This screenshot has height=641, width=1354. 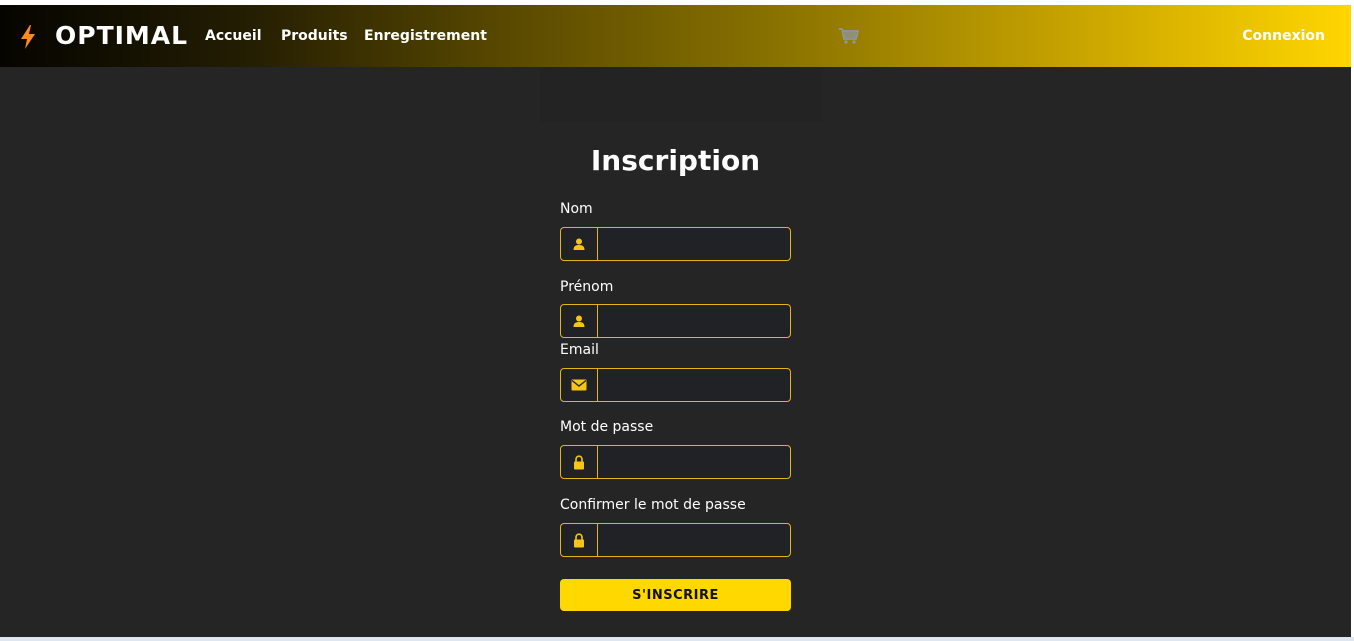 What do you see at coordinates (693, 321) in the screenshot?
I see `prenom-input` at bounding box center [693, 321].